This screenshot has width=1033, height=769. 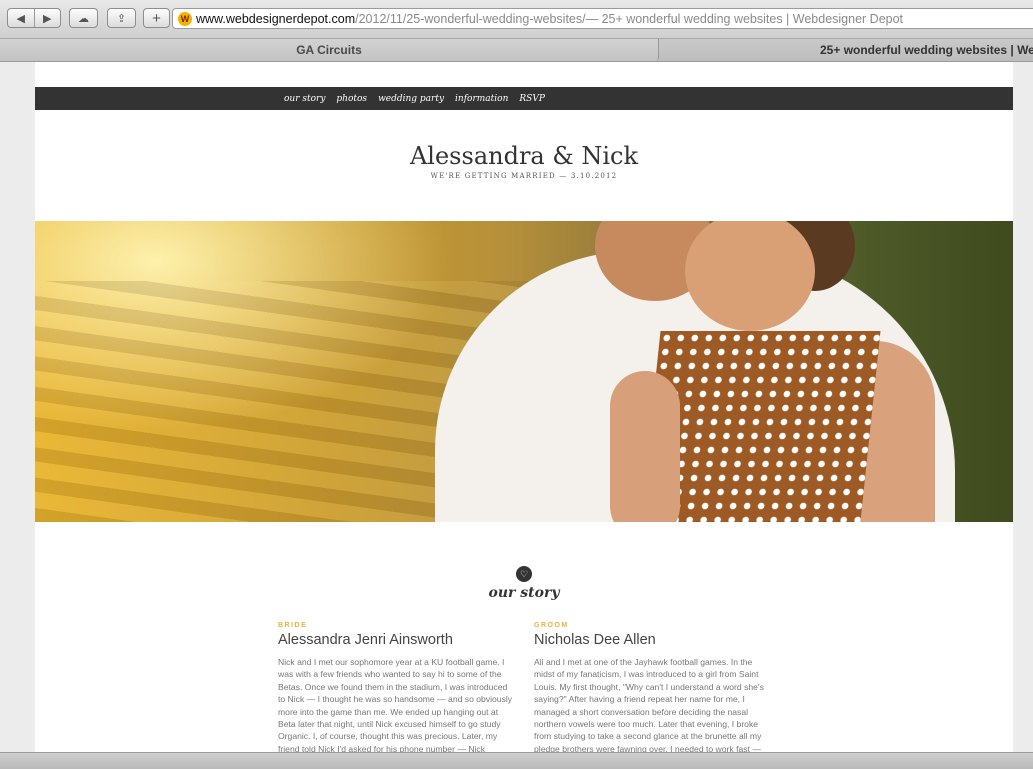 I want to click on couple-title: Alessandra & Nick, so click(x=524, y=156).